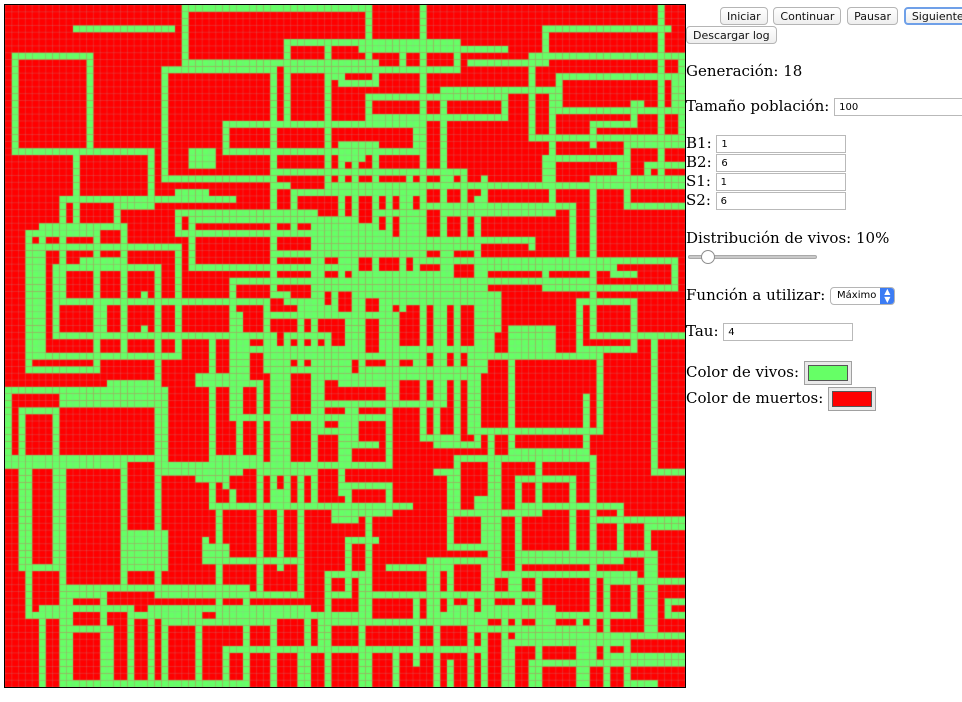 Image resolution: width=962 pixels, height=702 pixels. Describe the element at coordinates (781, 163) in the screenshot. I see `b2-input` at that location.